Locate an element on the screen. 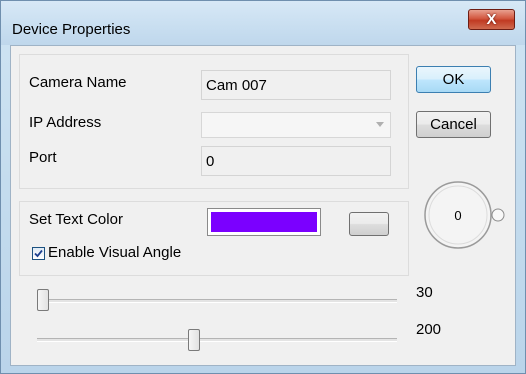 The width and height of the screenshot is (526, 374). camera-name-label: Camera Name is located at coordinates (78, 82).